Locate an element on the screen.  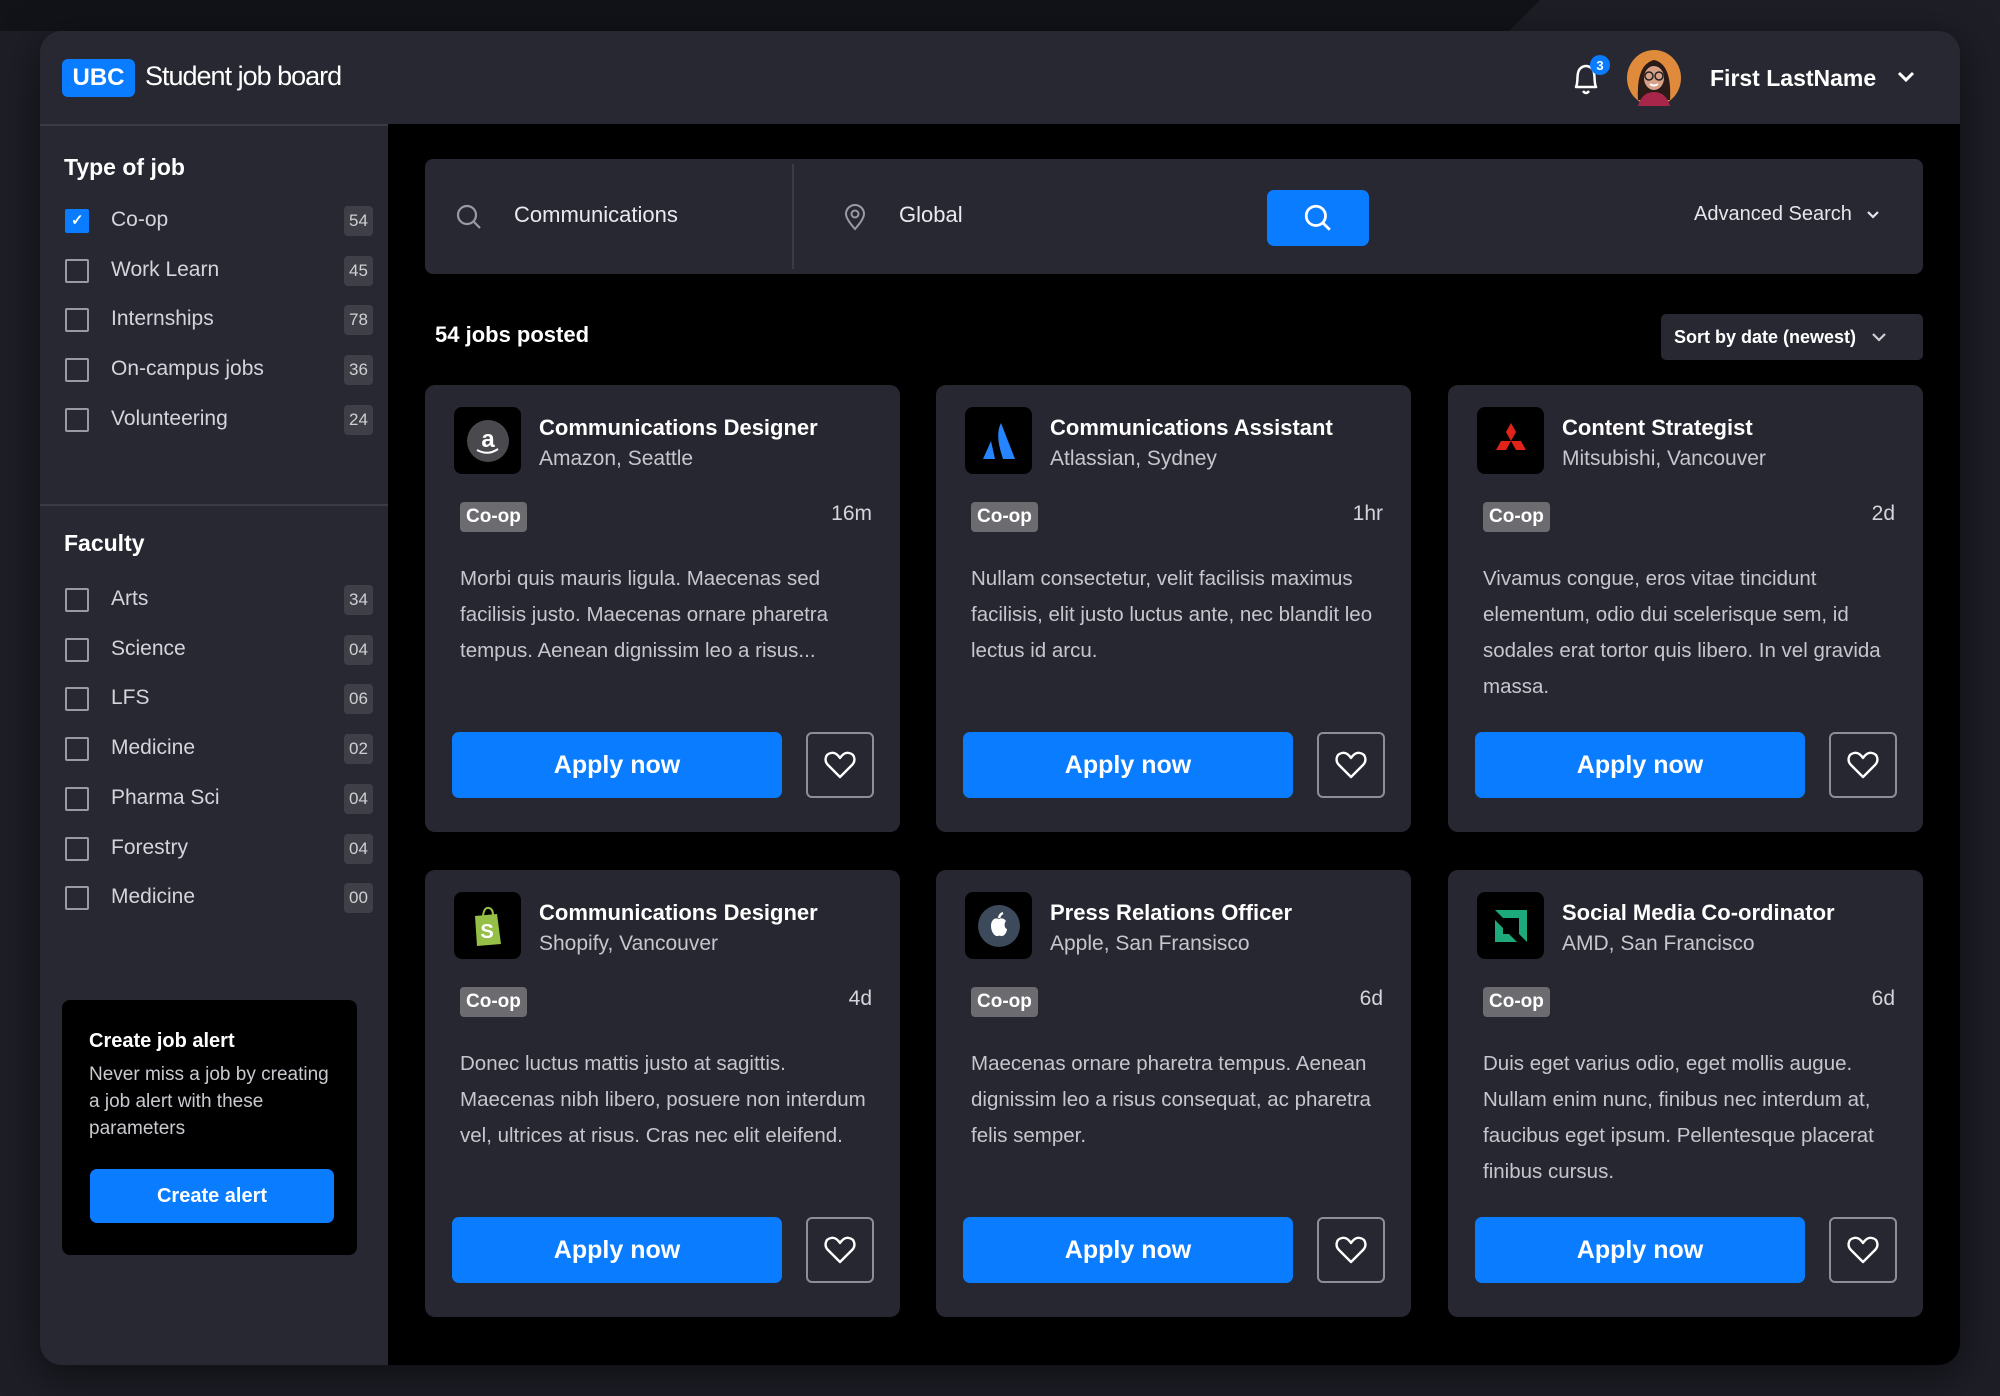
sort-dropdown: Sort by date (newest) is located at coordinates (1792, 337).